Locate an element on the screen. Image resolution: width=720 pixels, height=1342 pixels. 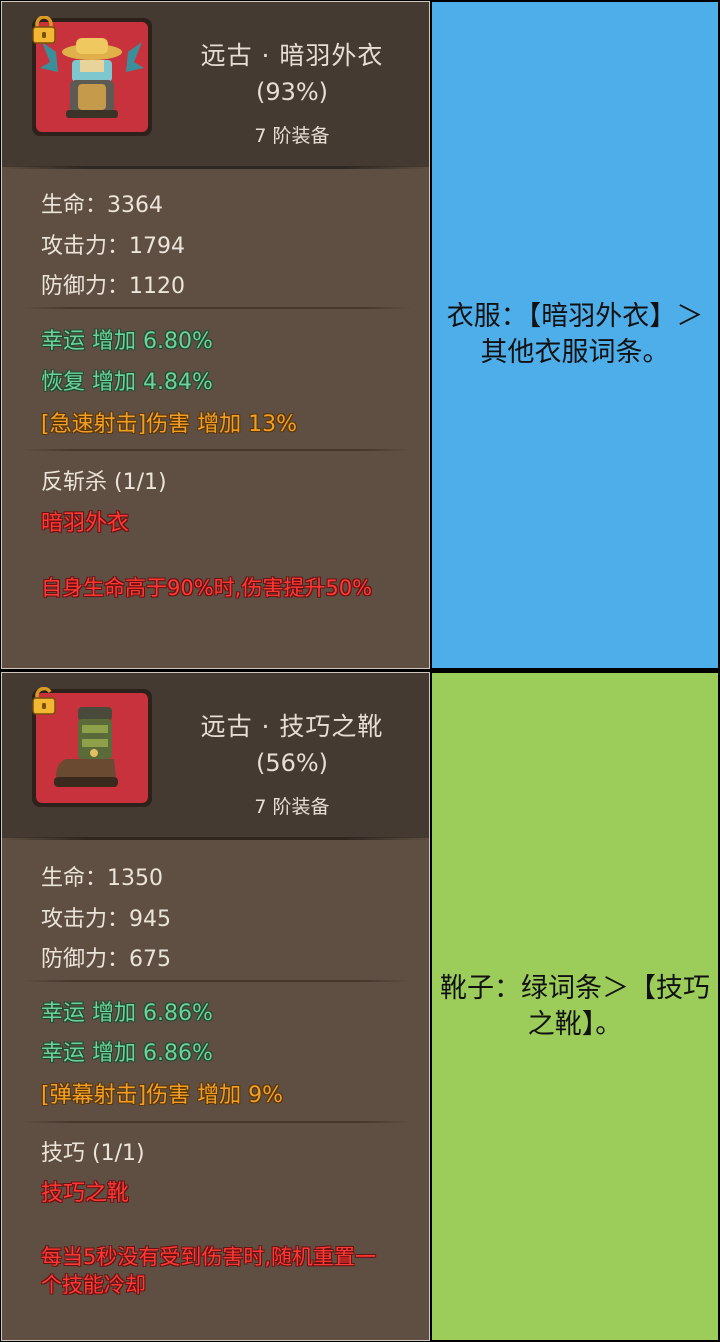
item-title: 远古 · 技巧之靴 is located at coordinates (292, 726).